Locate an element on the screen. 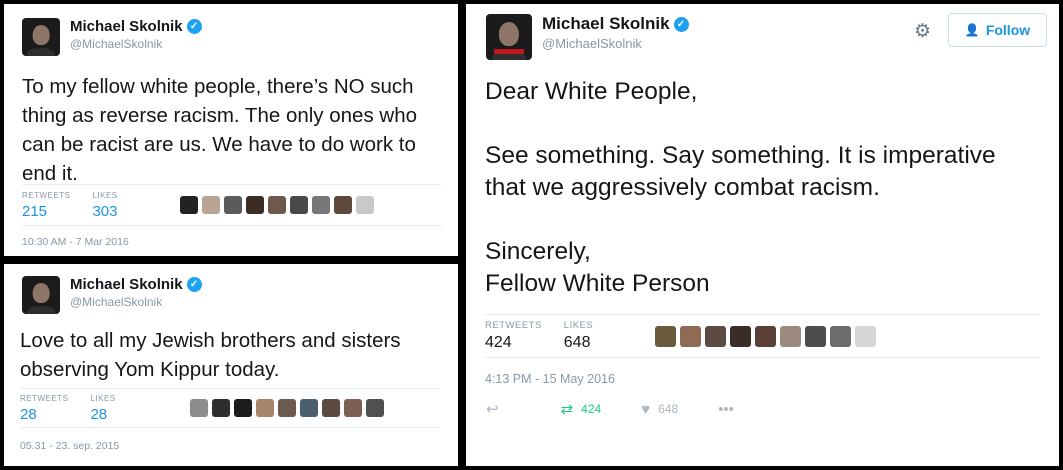  retweet-count: RETWEETS 215 is located at coordinates (46, 205).